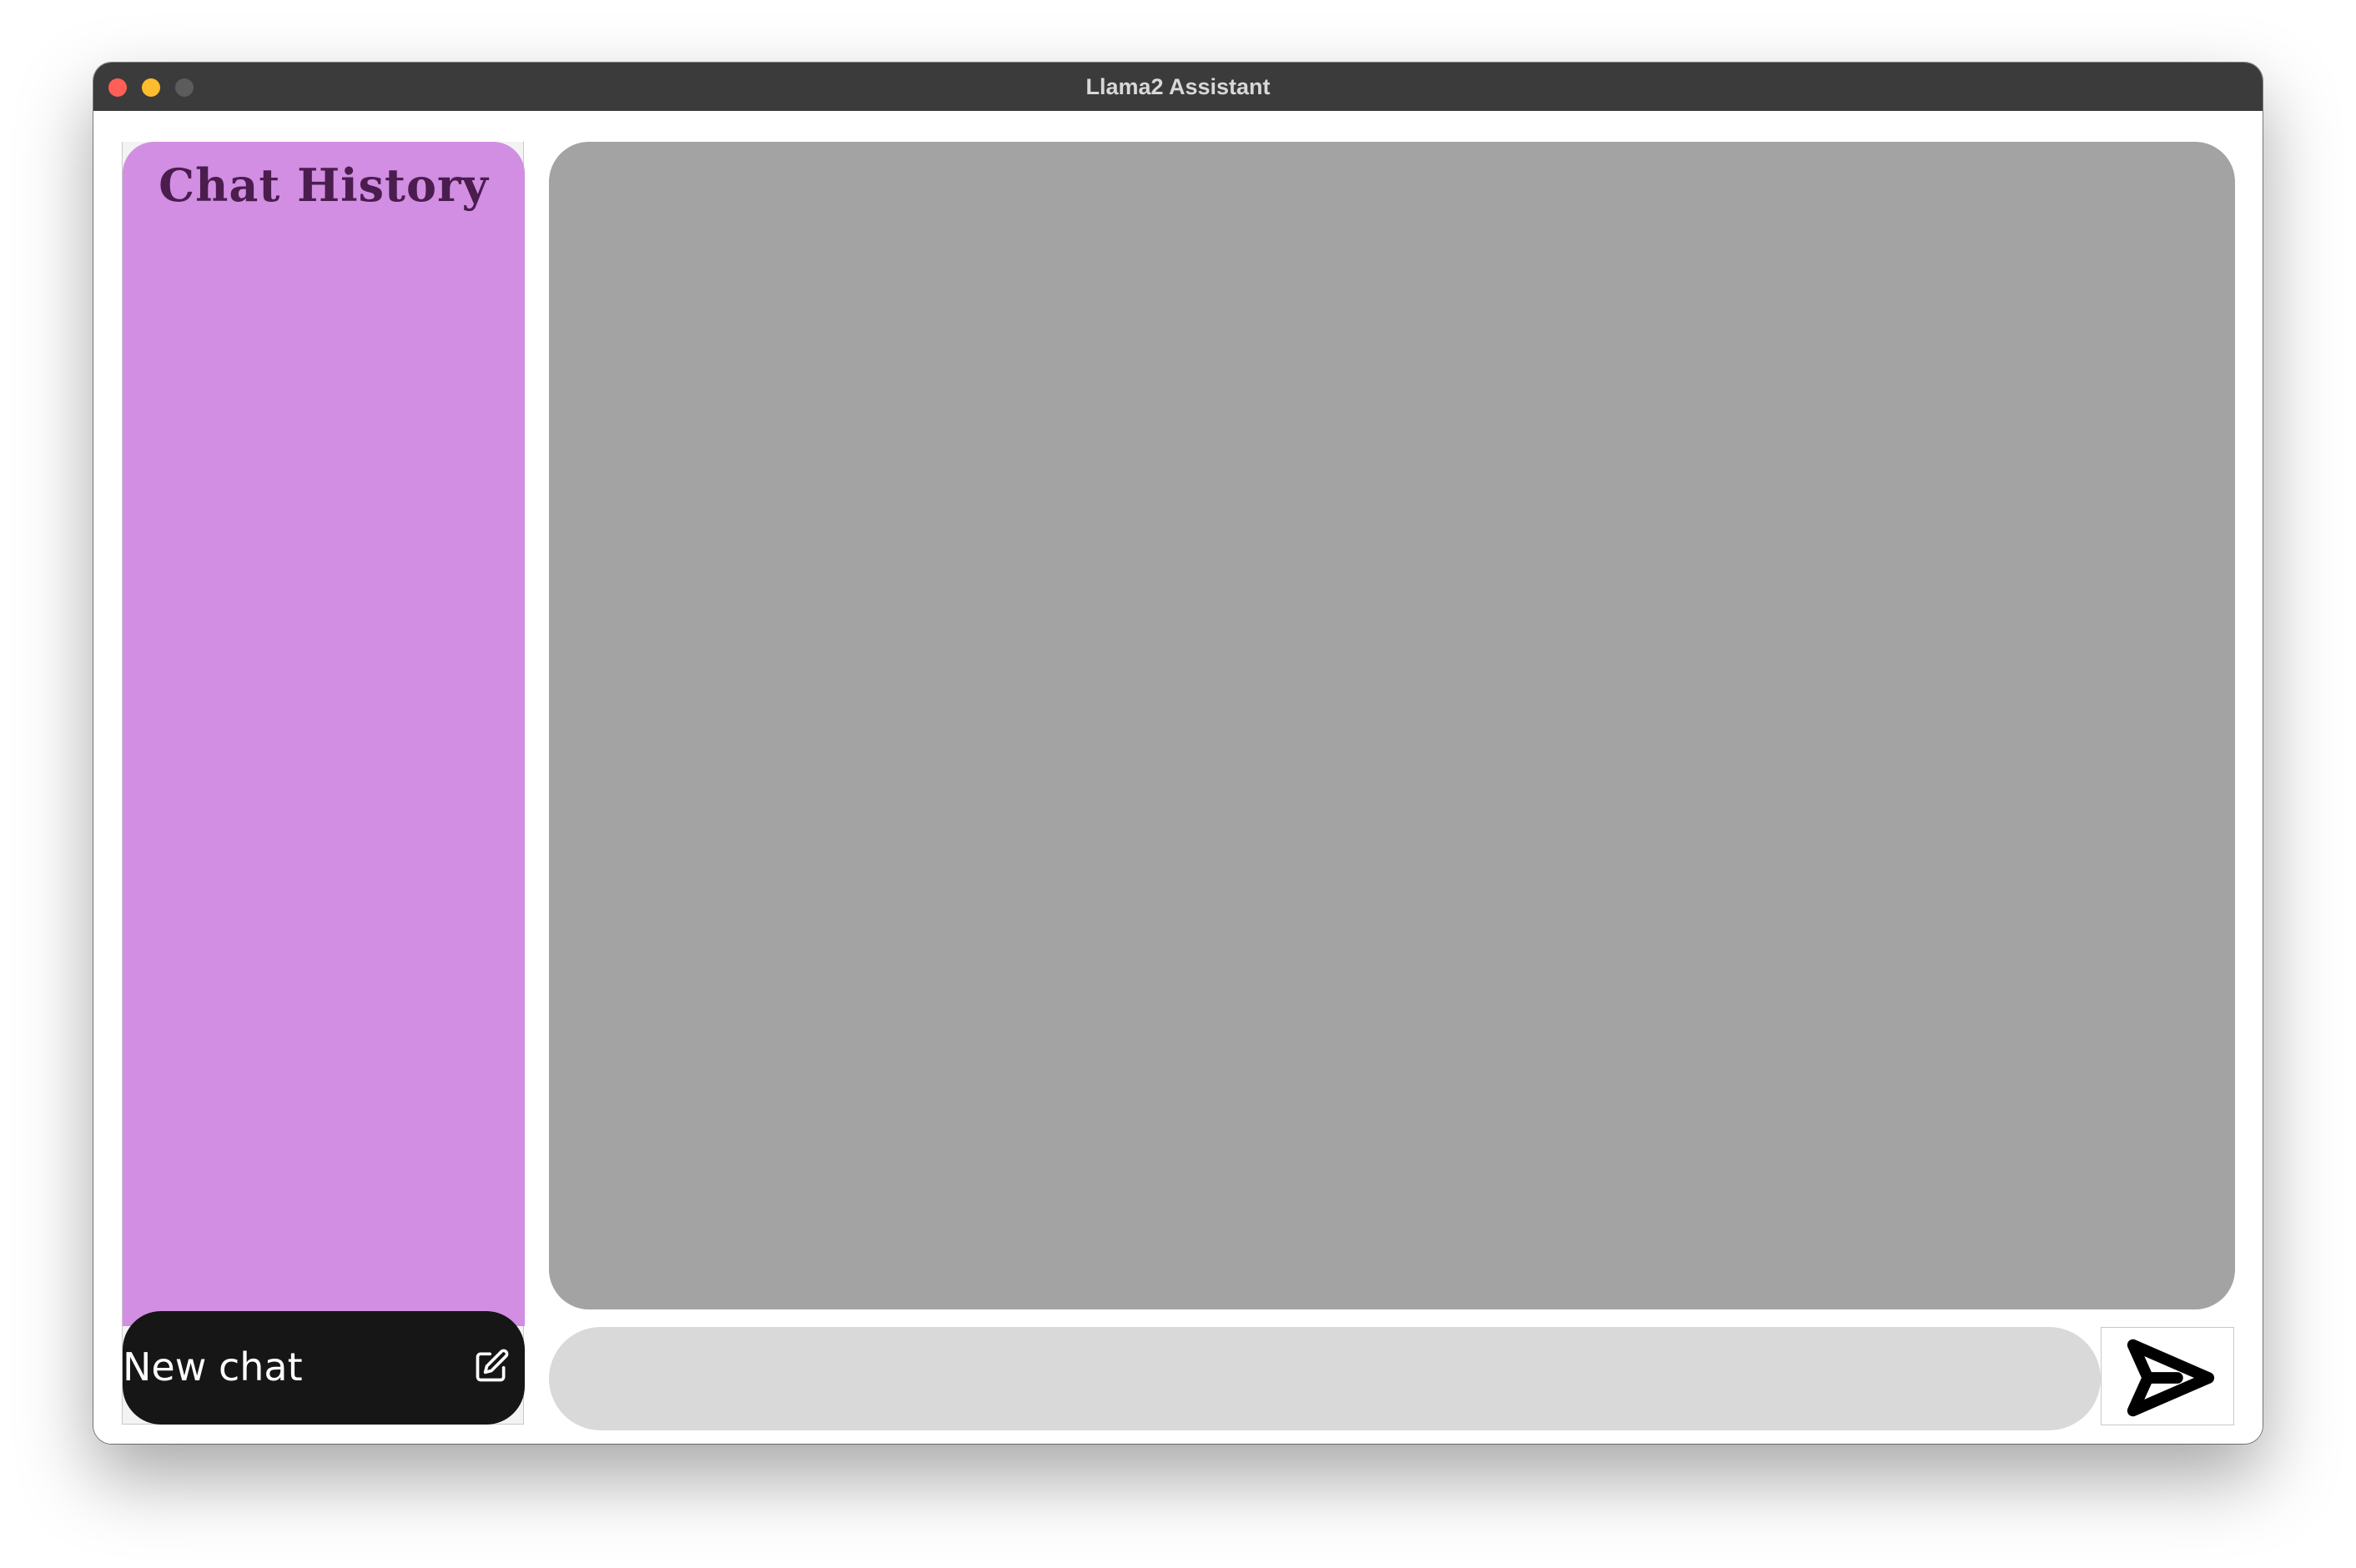  Describe the element at coordinates (324, 185) in the screenshot. I see `chat-history-title: Chat History` at that location.